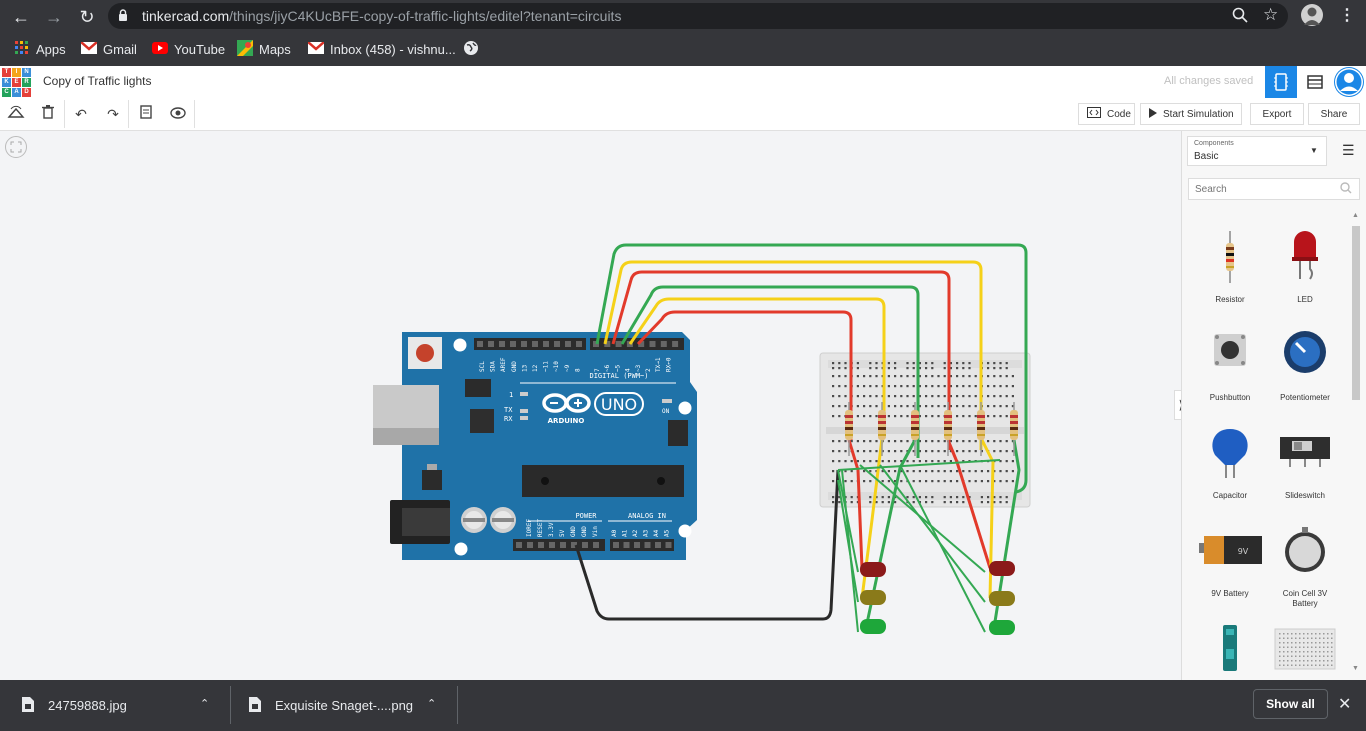  Describe the element at coordinates (638, 368) in the screenshot. I see `pin-label: ~3` at that location.